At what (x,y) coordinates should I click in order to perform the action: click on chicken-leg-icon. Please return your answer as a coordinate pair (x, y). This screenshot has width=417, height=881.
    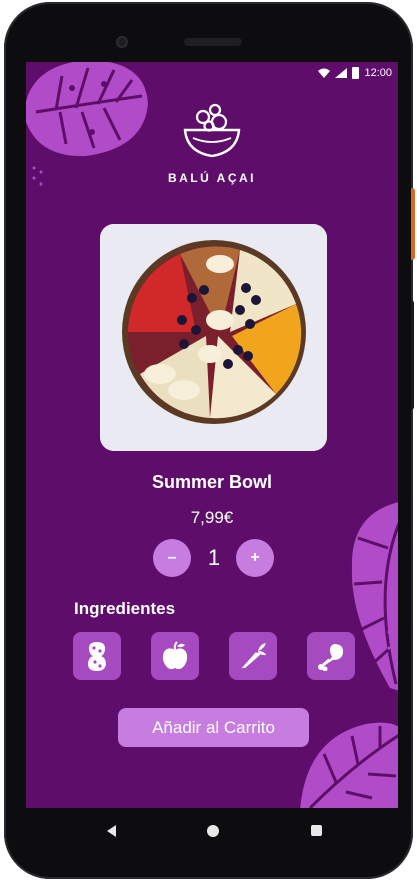
    Looking at the image, I should click on (331, 657).